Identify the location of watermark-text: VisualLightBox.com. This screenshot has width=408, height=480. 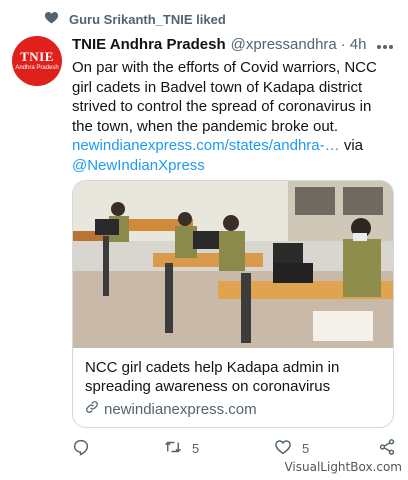
(343, 467).